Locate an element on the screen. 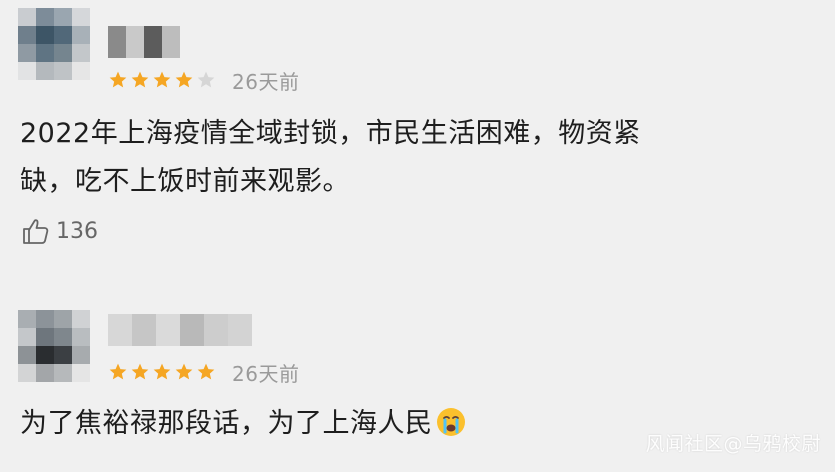 Image resolution: width=835 pixels, height=472 pixels. star-empty-icon is located at coordinates (206, 79).